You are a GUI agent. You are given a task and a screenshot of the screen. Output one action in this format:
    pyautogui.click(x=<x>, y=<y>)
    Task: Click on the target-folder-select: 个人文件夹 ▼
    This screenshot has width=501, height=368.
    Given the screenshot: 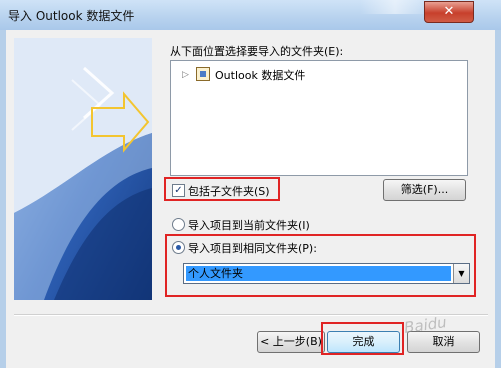 What is the action you would take?
    pyautogui.click(x=326, y=273)
    